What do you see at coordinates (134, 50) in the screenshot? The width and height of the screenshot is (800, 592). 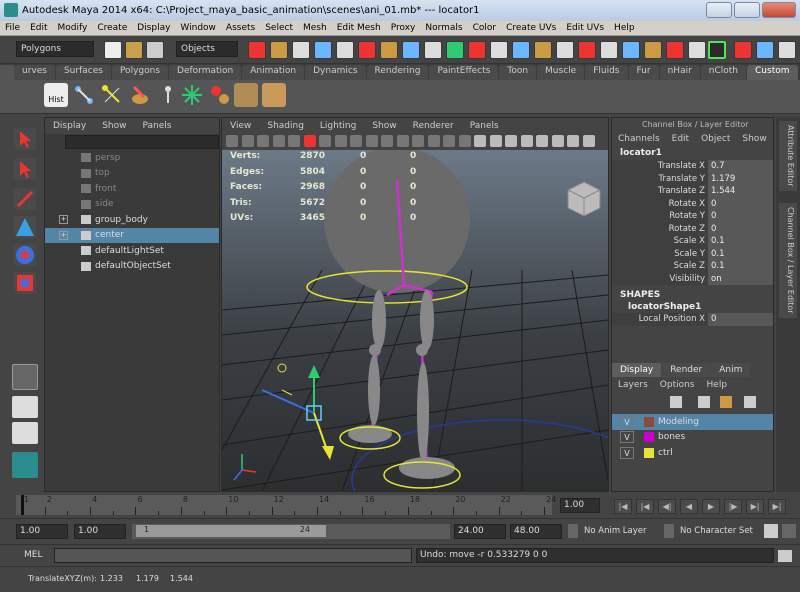 I see `open-scene-icon` at bounding box center [134, 50].